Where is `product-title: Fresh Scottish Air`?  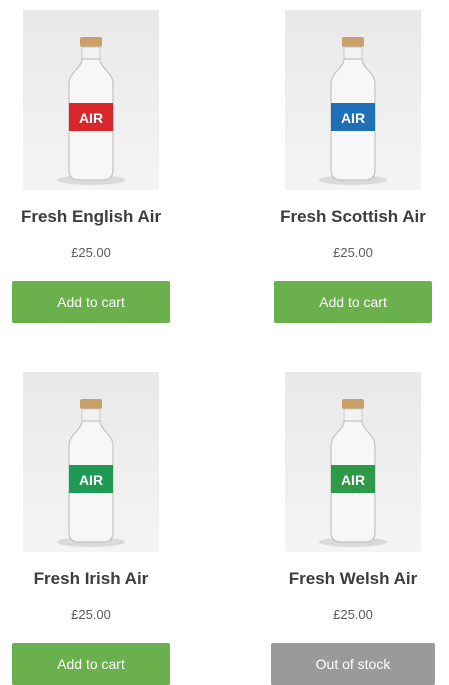
product-title: Fresh Scottish Air is located at coordinates (353, 217).